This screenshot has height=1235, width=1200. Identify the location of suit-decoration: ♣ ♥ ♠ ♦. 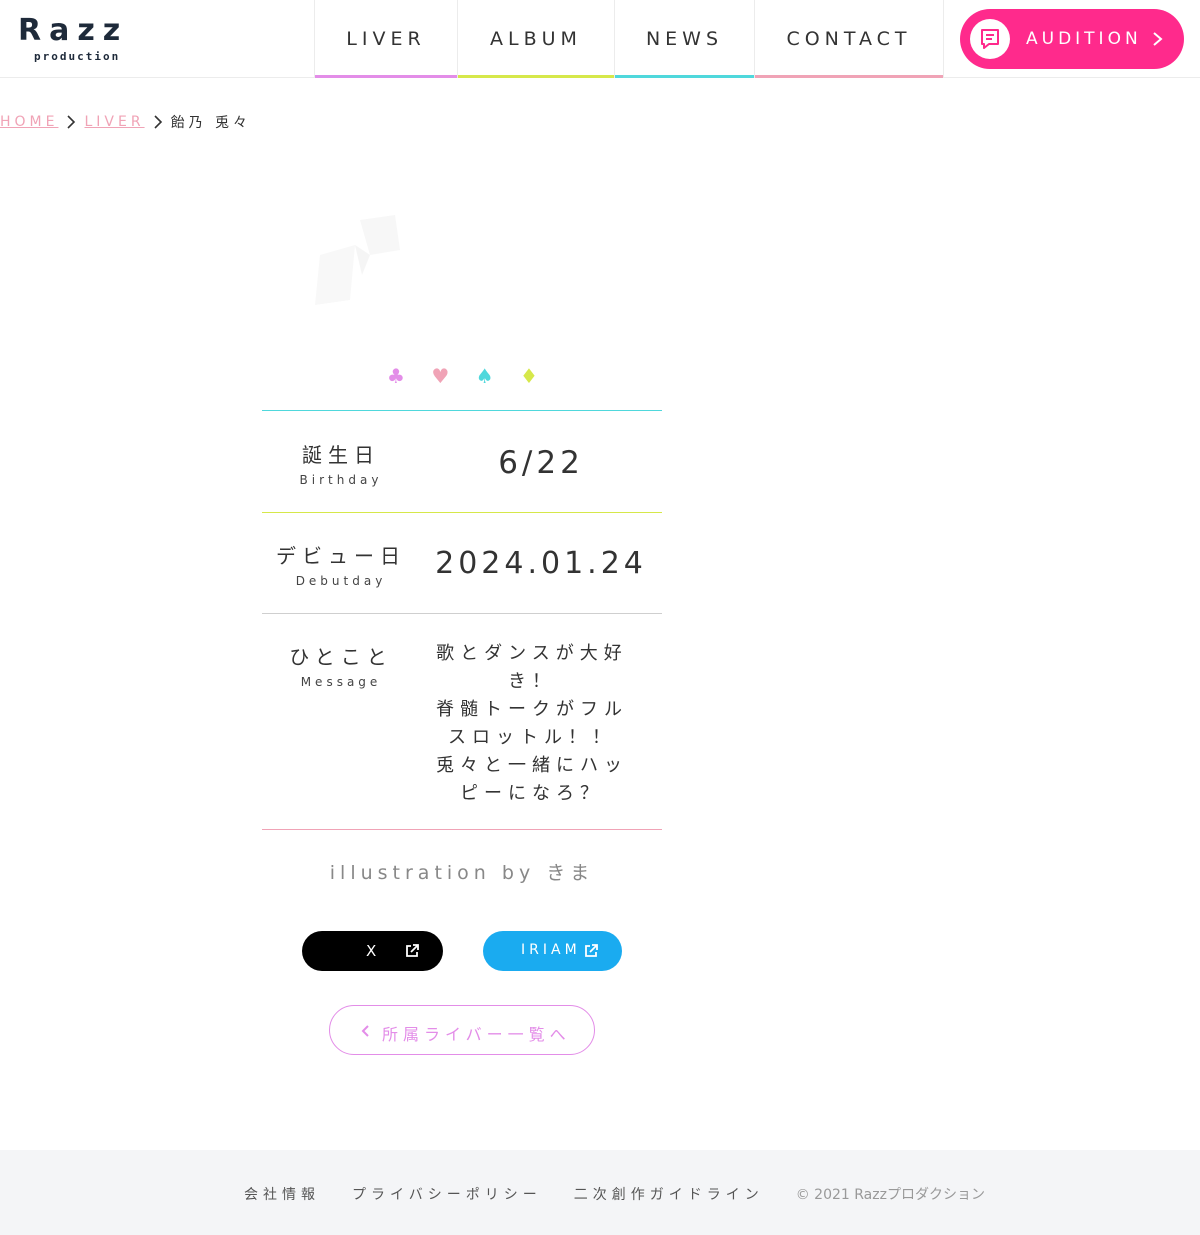
(462, 376).